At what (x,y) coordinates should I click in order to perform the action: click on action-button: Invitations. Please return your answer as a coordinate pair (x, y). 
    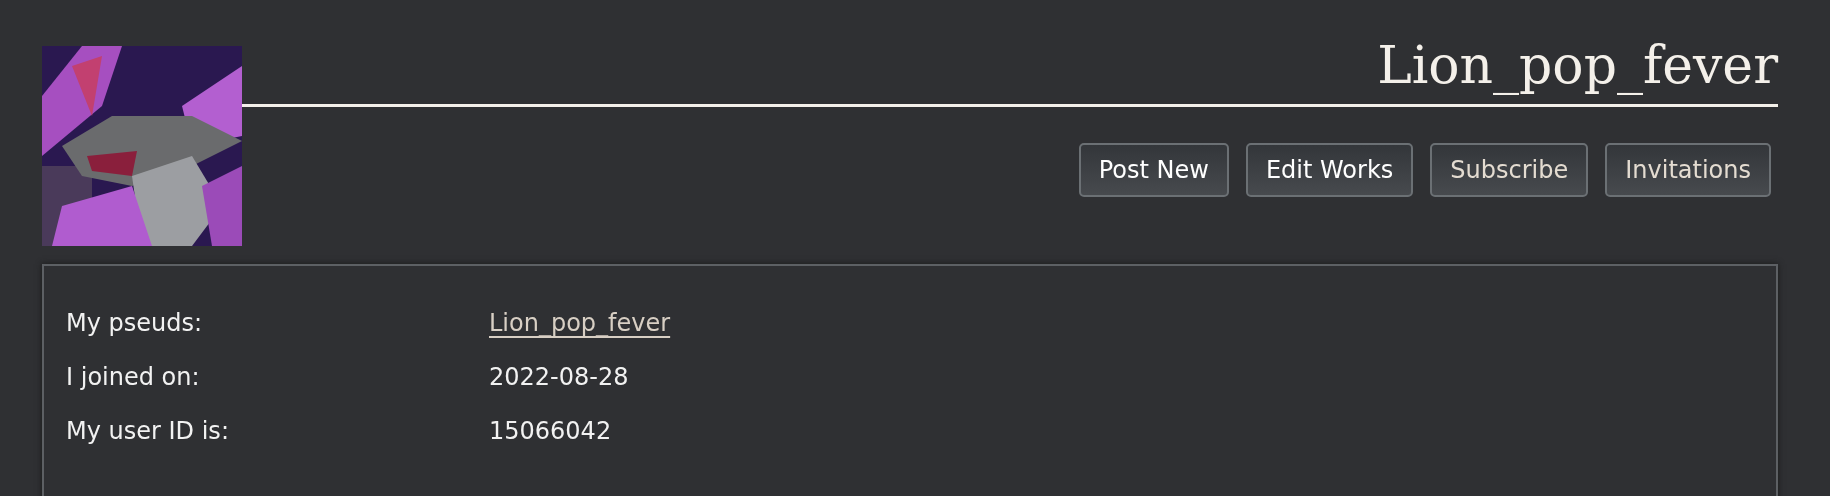
    Looking at the image, I should click on (1688, 170).